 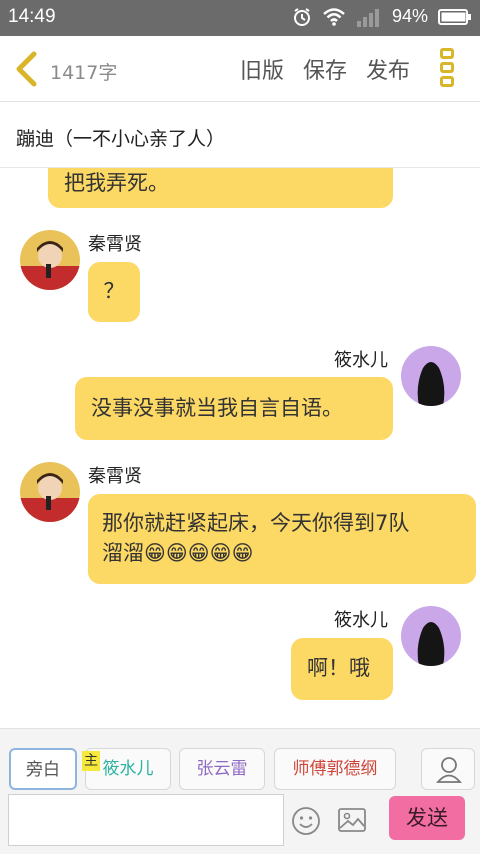 I want to click on message-bubble: ？, so click(x=114, y=292).